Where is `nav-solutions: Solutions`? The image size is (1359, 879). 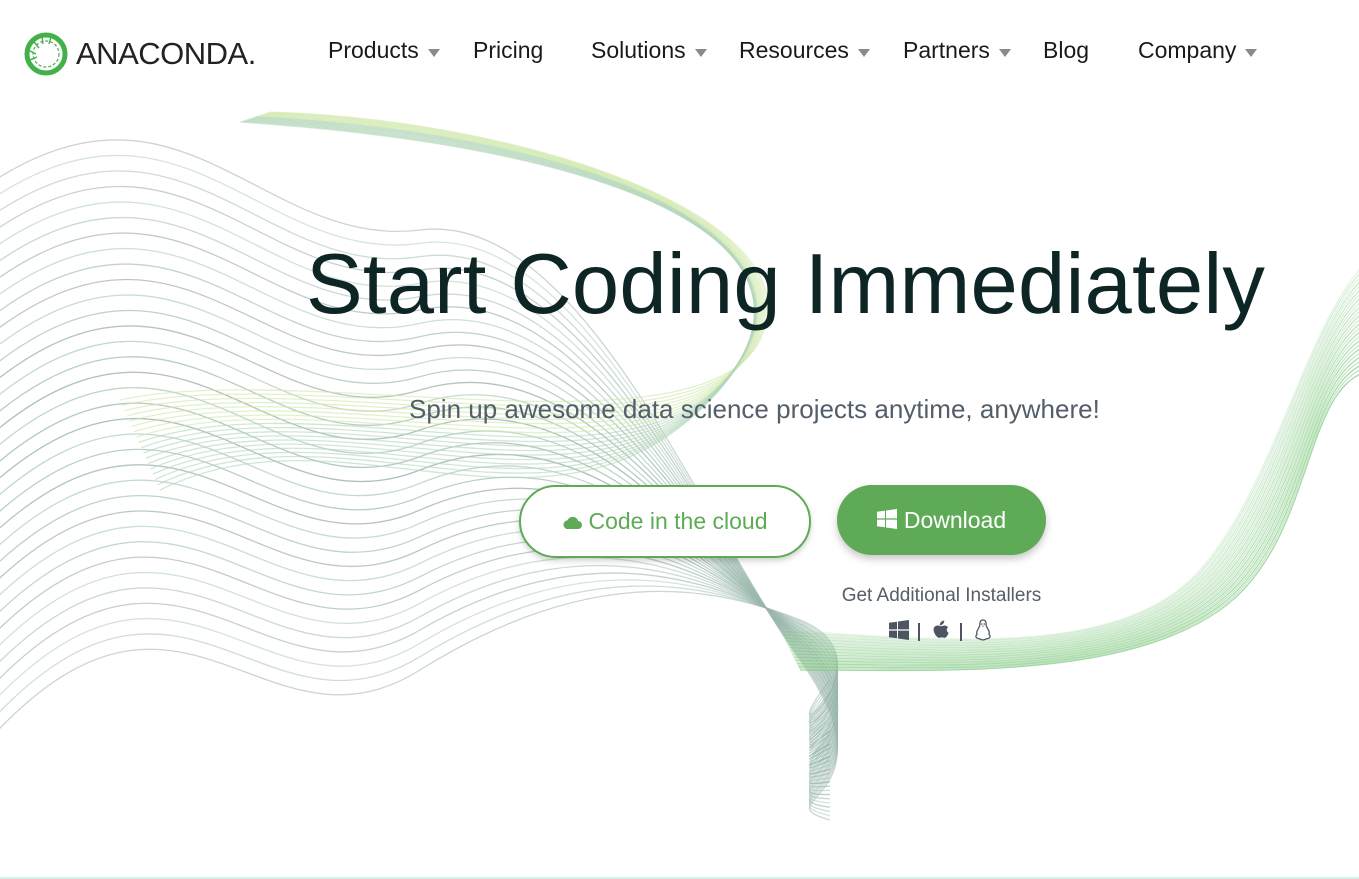
nav-solutions: Solutions is located at coordinates (649, 50).